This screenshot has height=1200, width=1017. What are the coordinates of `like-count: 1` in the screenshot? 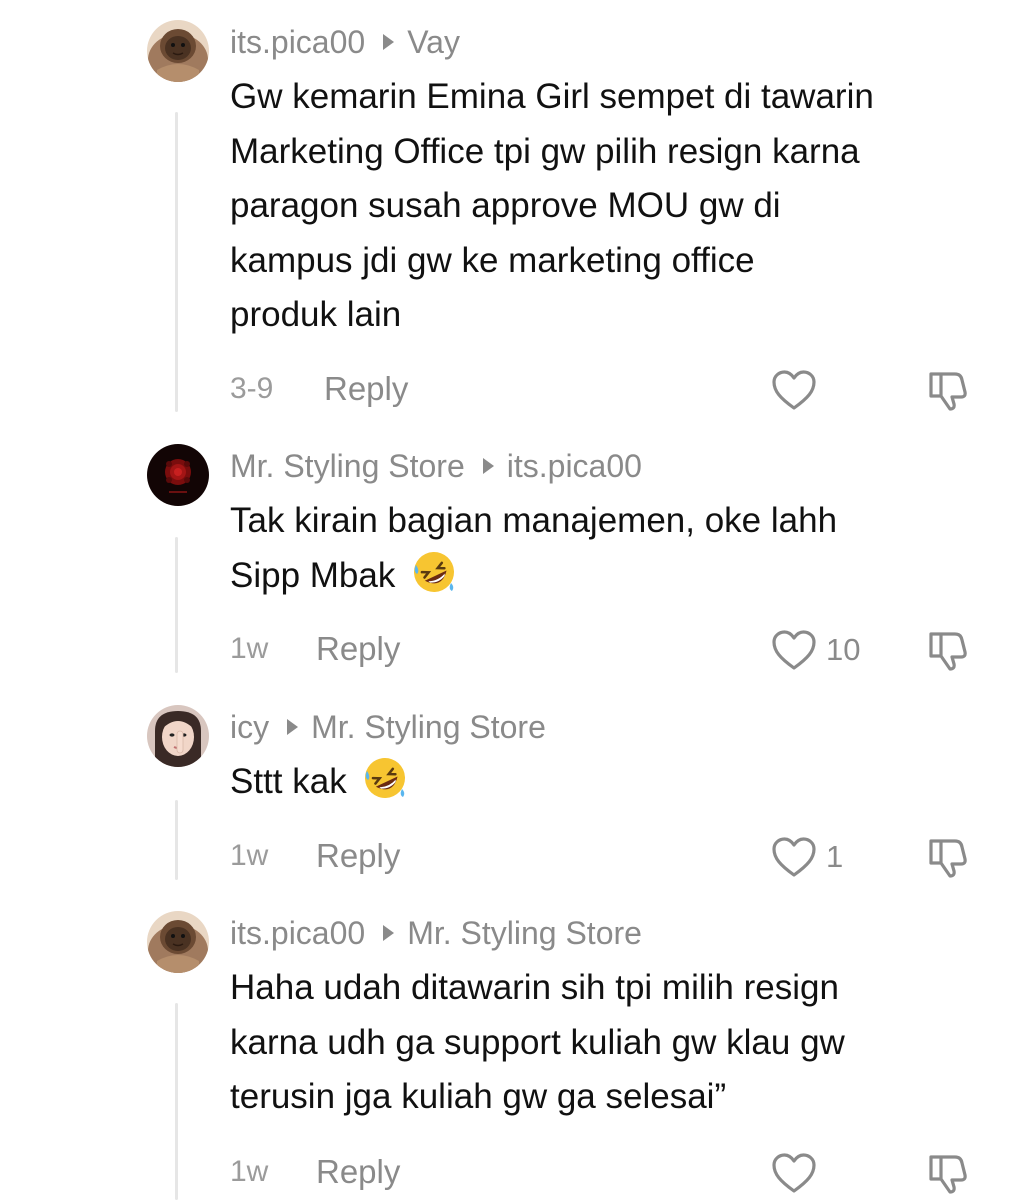 It's located at (835, 856).